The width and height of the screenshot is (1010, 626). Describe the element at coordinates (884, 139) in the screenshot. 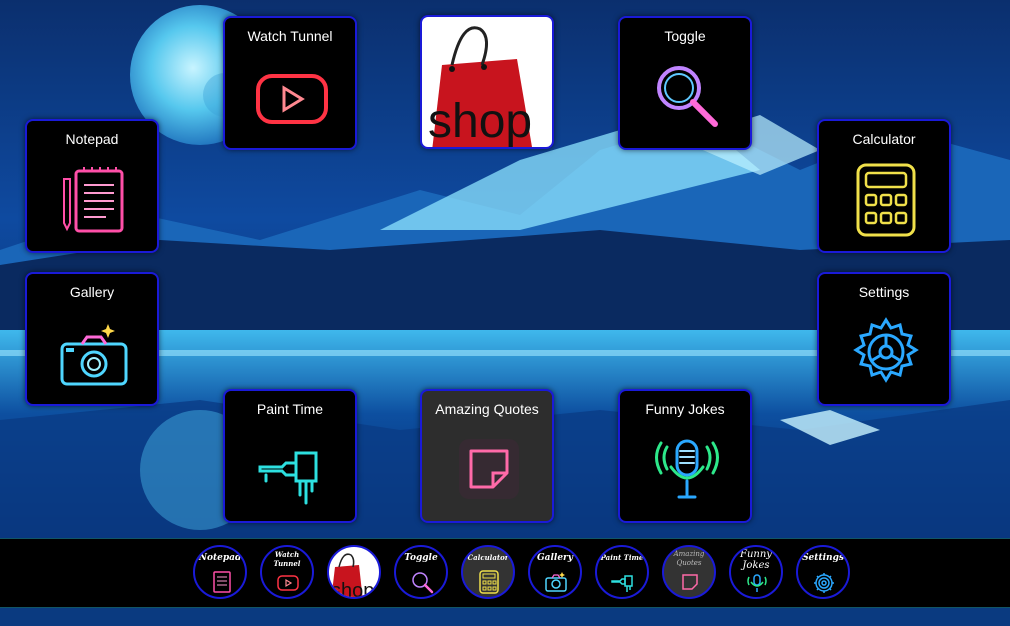

I see `calculator-label: Calculator` at that location.